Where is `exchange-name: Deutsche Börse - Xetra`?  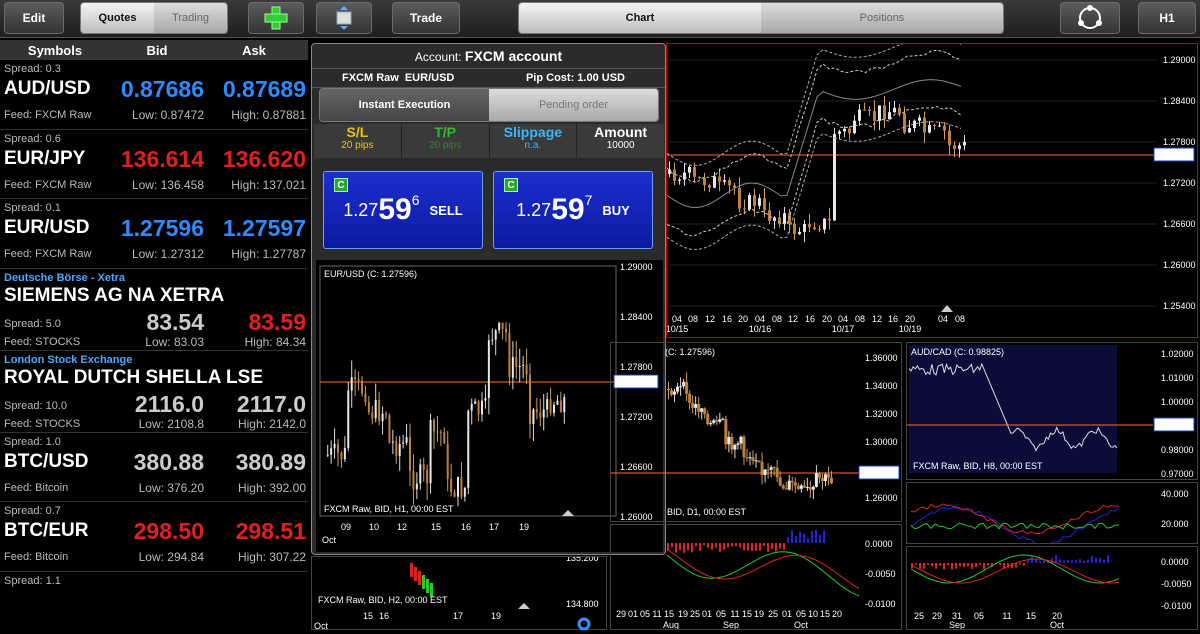
exchange-name: Deutsche Börse - Xetra is located at coordinates (65, 277).